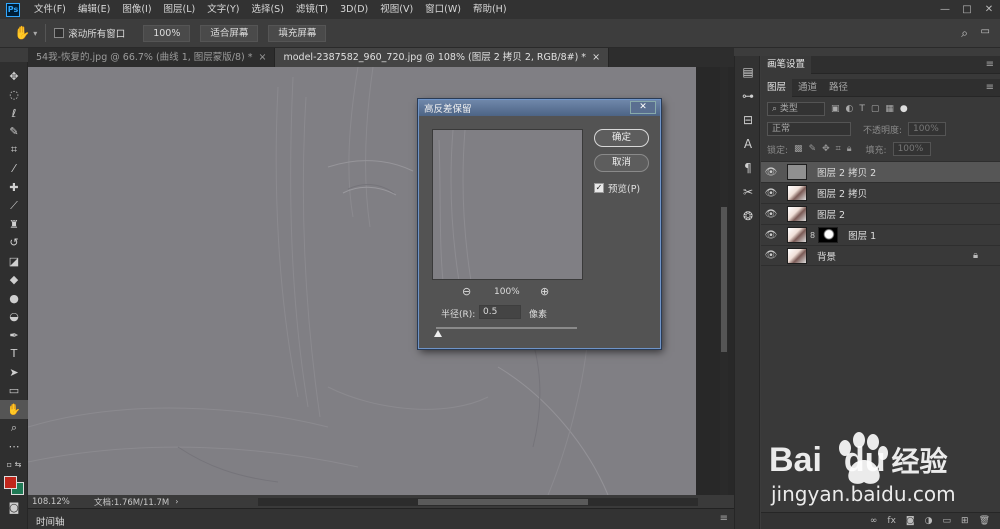  I want to click on menu-filter: 滤镜(T), so click(312, 9).